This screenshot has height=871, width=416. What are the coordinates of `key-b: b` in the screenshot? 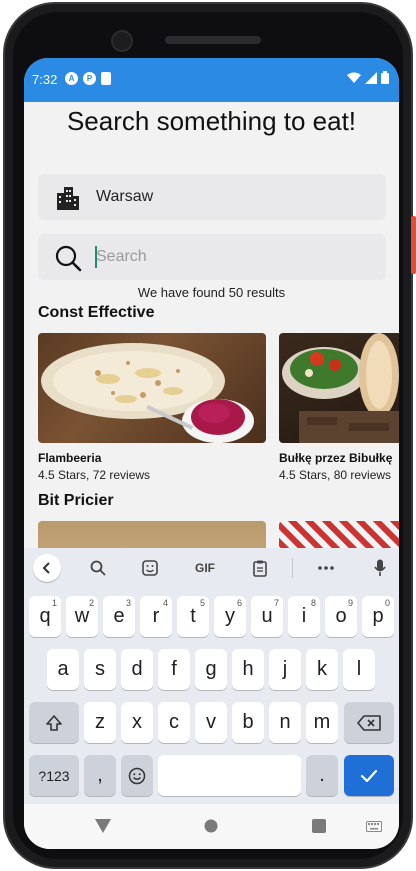 It's located at (248, 722).